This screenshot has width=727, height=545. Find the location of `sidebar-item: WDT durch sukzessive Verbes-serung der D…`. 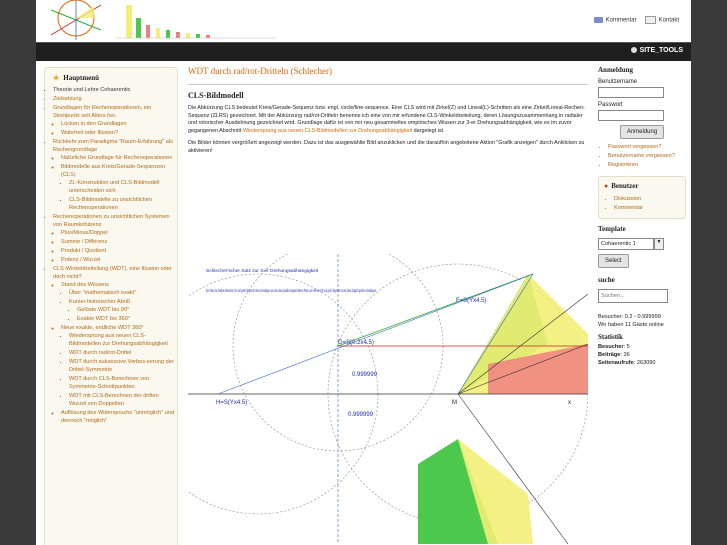

sidebar-item: WDT durch sukzessive Verbes-serung der D… is located at coordinates (123, 366).